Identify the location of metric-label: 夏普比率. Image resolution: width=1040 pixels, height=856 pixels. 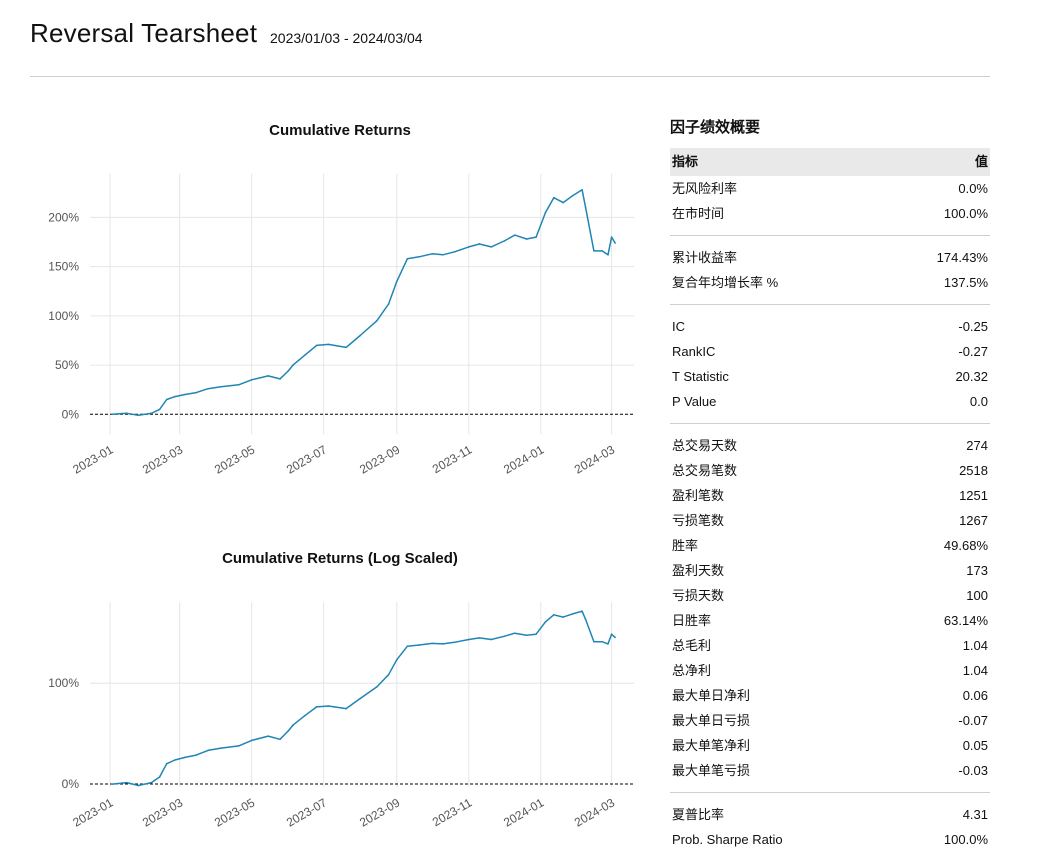
(698, 814).